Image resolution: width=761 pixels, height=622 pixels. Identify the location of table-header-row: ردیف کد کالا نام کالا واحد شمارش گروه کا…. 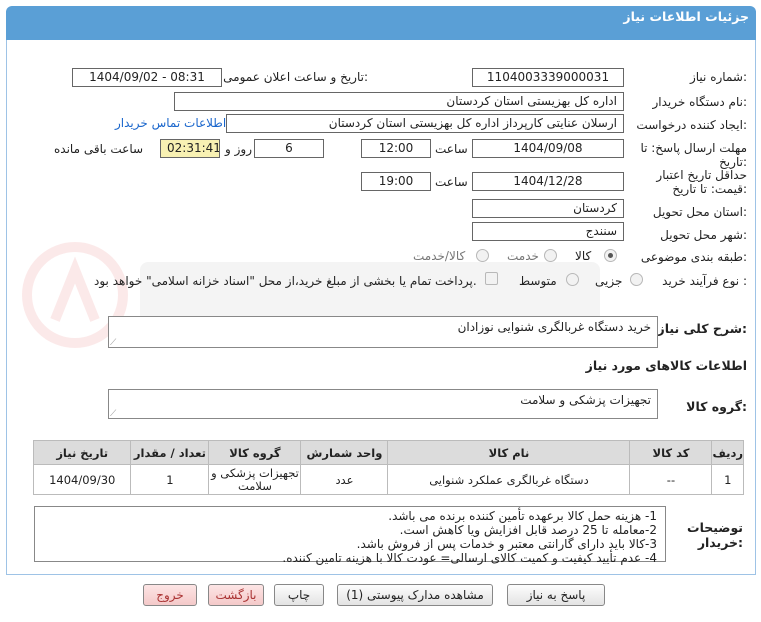
(388, 452).